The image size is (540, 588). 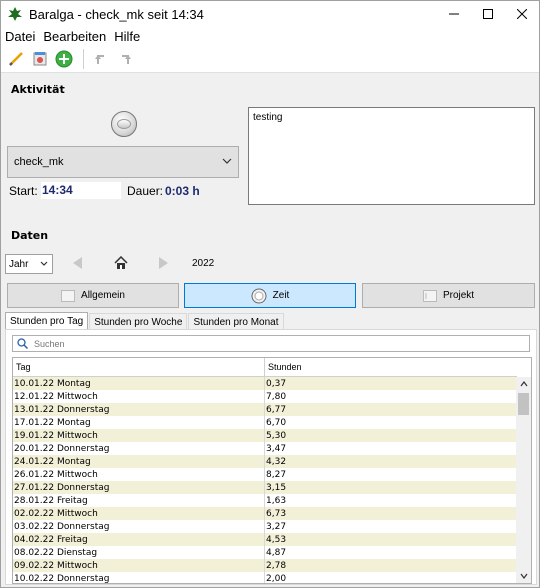 I want to click on cell-hours: 3,15, so click(x=276, y=487).